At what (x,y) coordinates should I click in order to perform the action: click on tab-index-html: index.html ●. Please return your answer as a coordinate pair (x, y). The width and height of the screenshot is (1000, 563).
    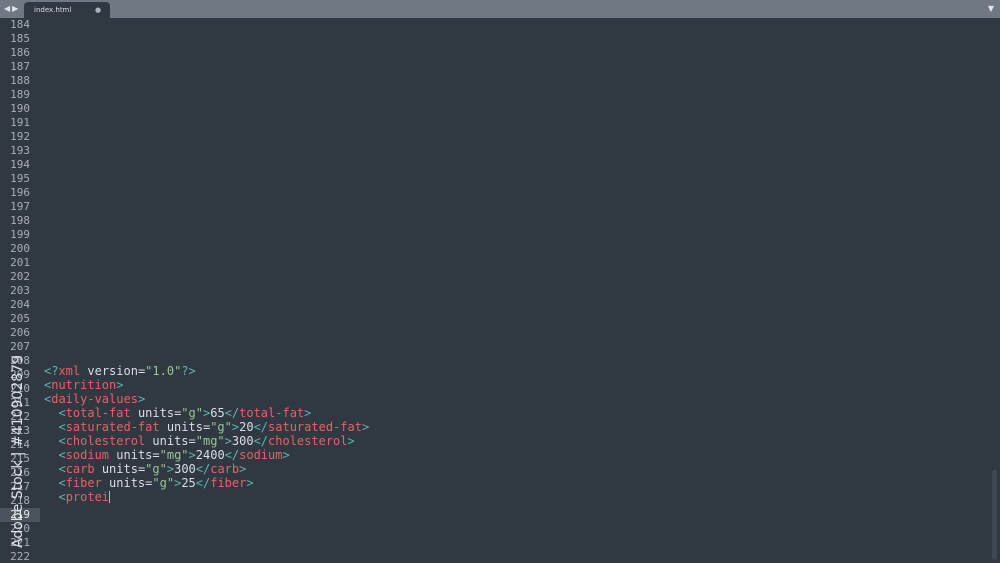
    Looking at the image, I should click on (67, 10).